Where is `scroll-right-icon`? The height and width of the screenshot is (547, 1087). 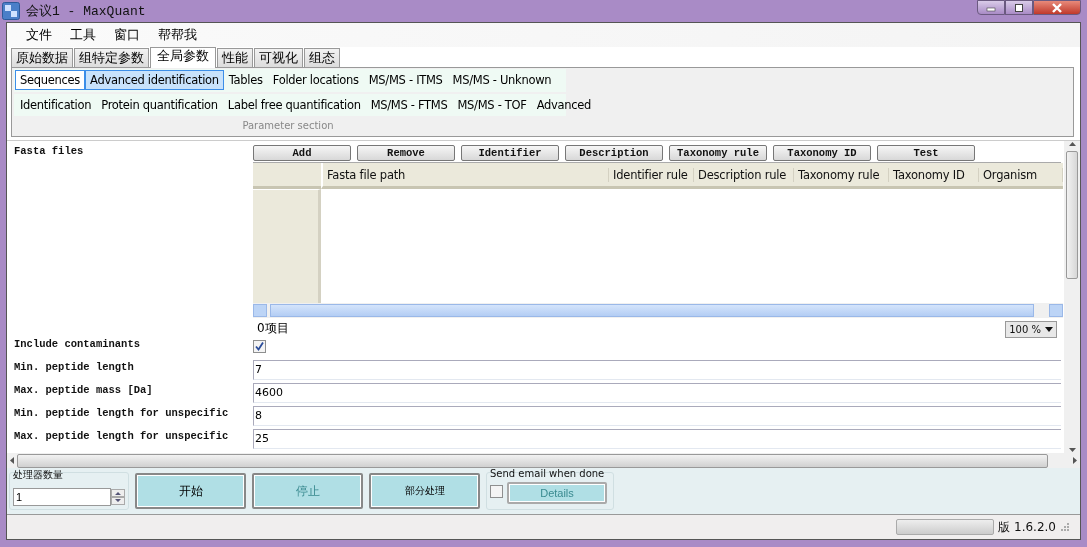
scroll-right-icon is located at coordinates (1075, 461).